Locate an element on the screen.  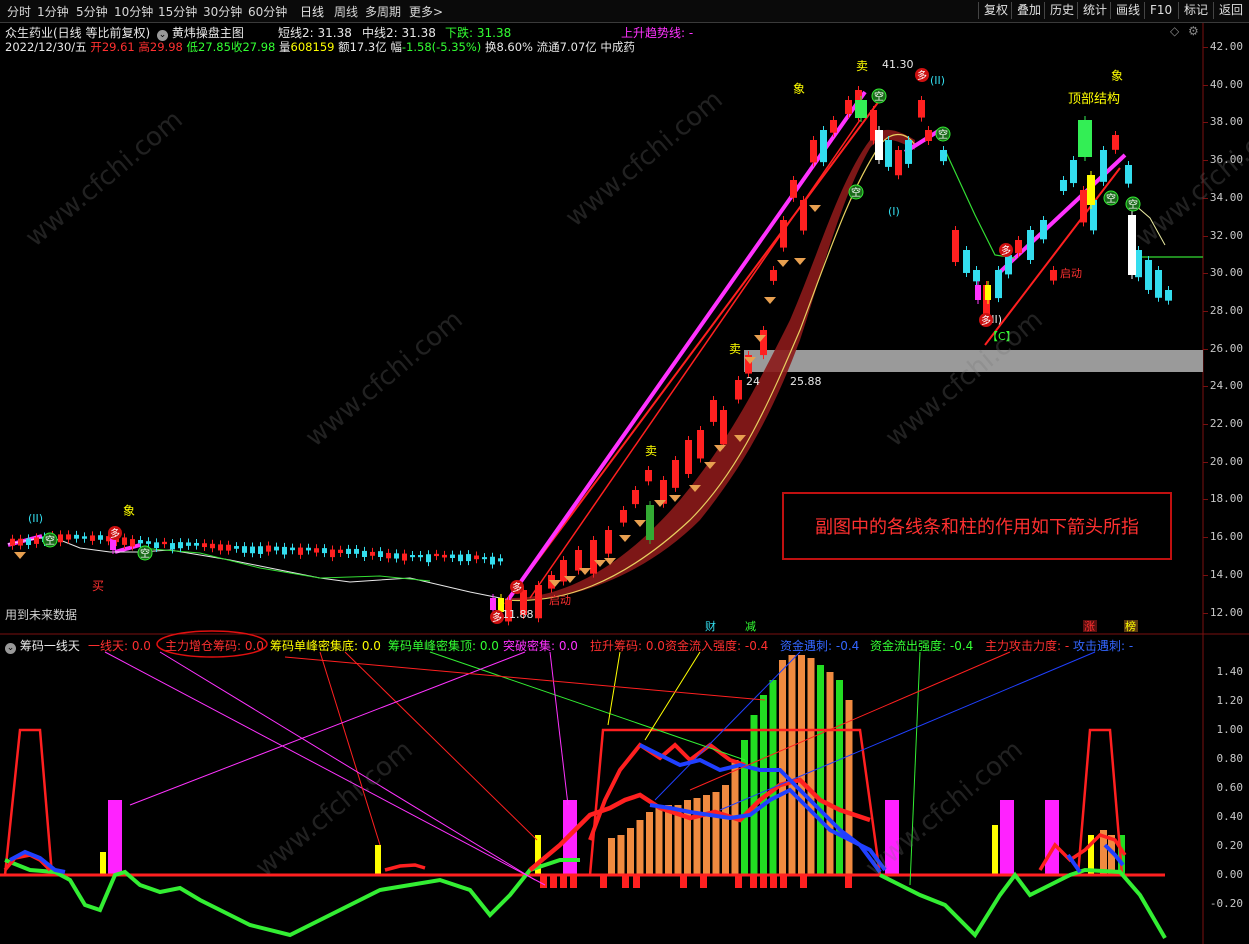
sell-marker-2: 卖 is located at coordinates (735, 349).